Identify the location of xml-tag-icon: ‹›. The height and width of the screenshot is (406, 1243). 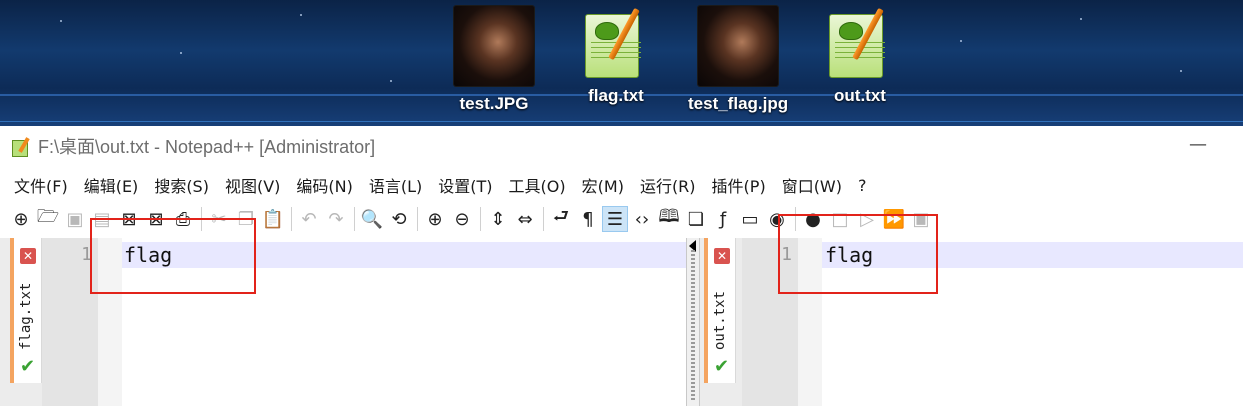
(642, 219).